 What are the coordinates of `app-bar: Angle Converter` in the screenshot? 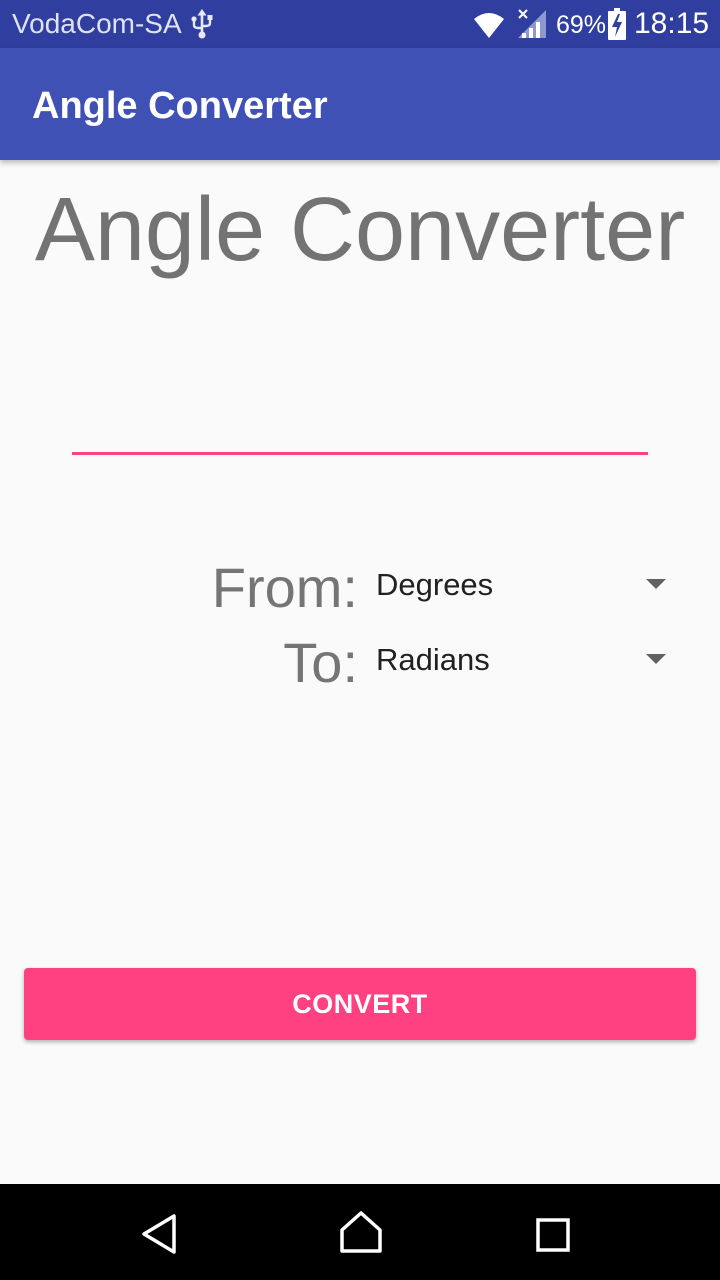 It's located at (360, 104).